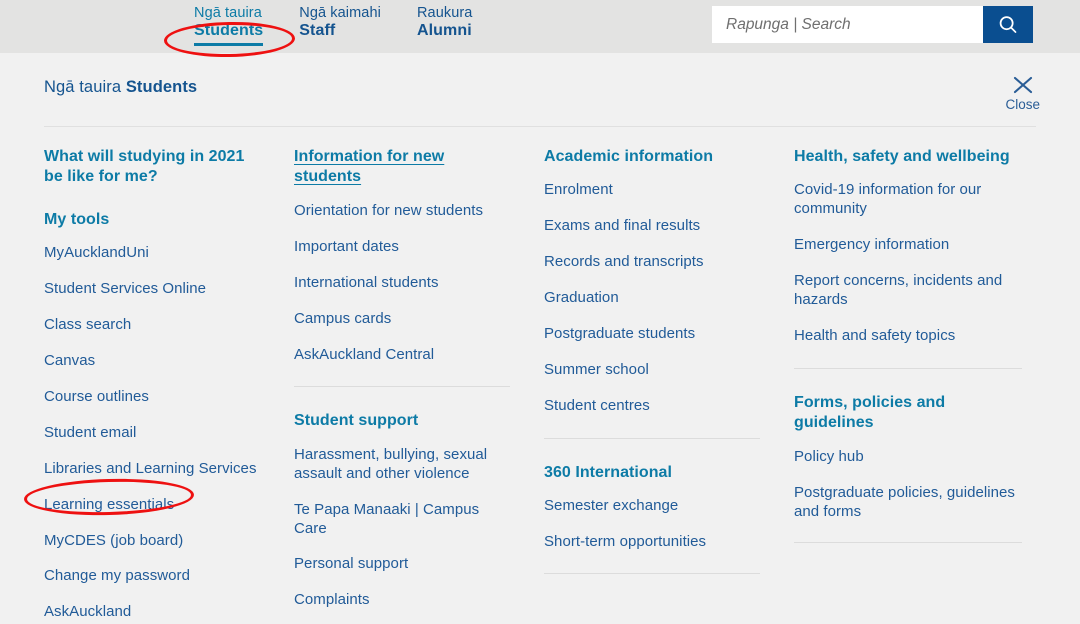 The image size is (1080, 624). What do you see at coordinates (402, 564) in the screenshot?
I see `link-personal-support: Personal support` at bounding box center [402, 564].